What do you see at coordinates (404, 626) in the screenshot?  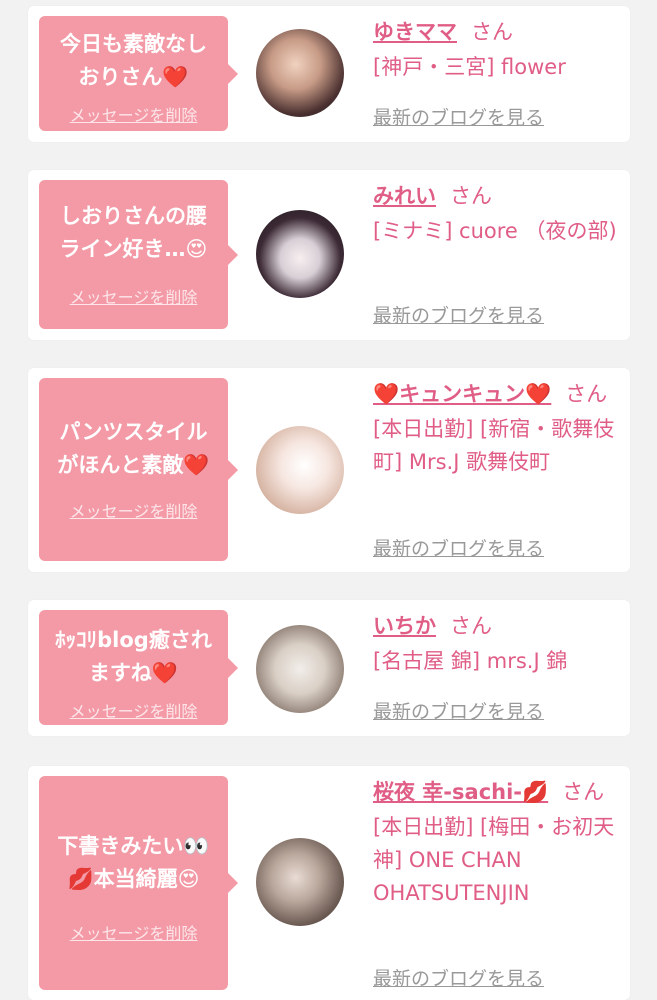 I see `sender-name-link: いちか` at bounding box center [404, 626].